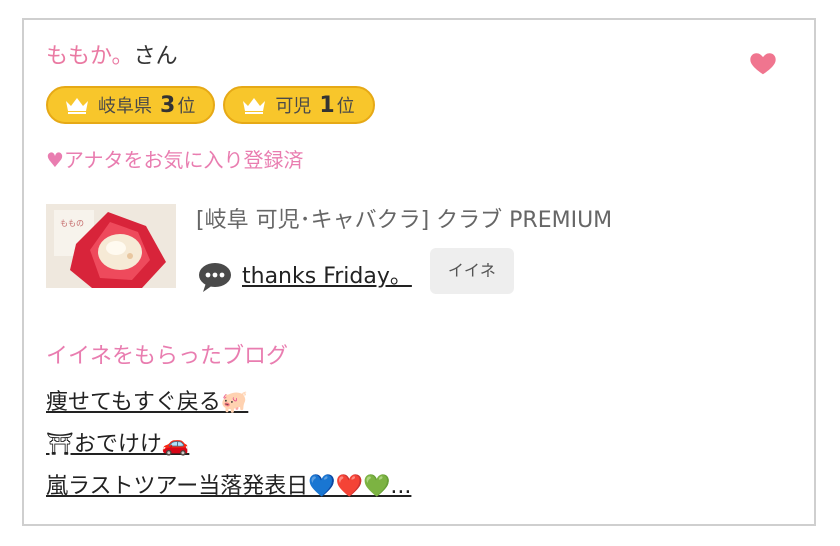 The width and height of the screenshot is (840, 546). I want to click on post-thumbnail: ももの, so click(111, 246).